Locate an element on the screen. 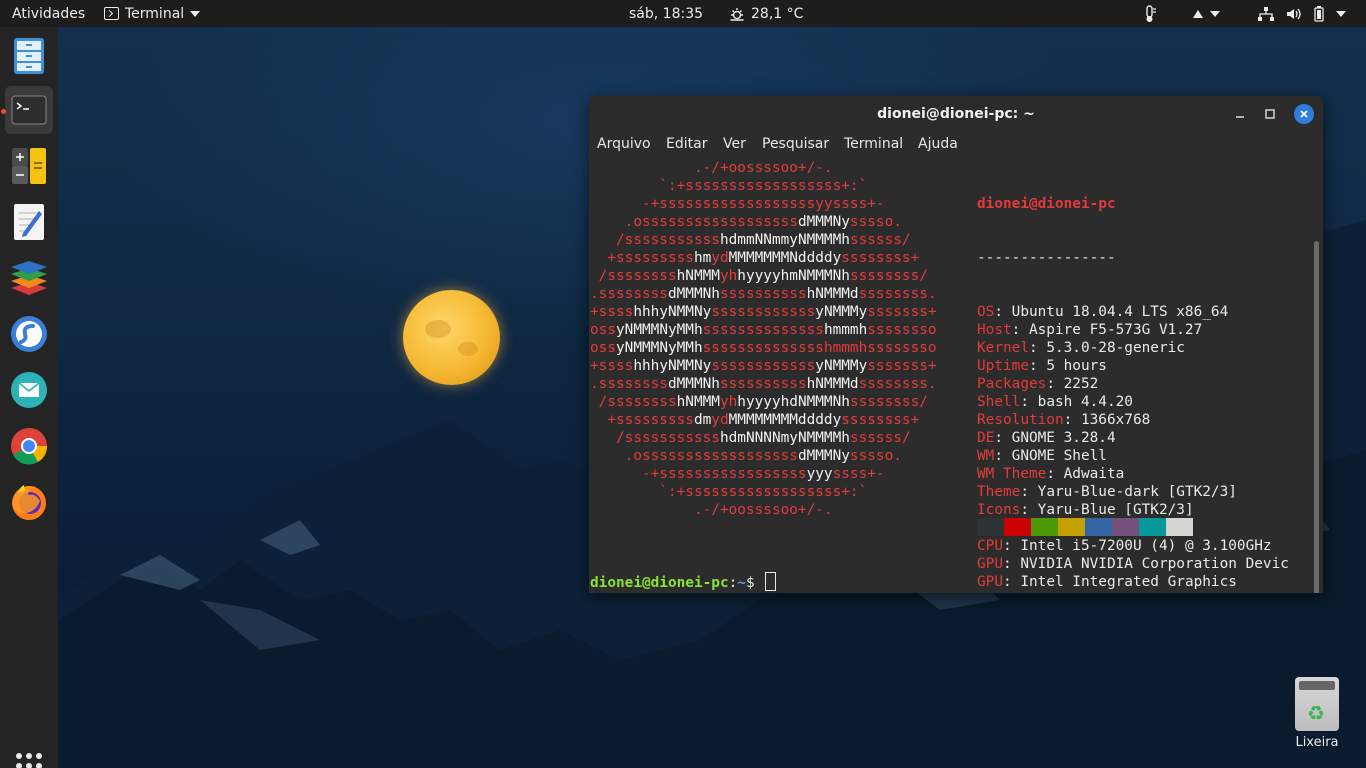 This screenshot has width=1366, height=768. ascii-segment: +sssssssss is located at coordinates (642, 420).